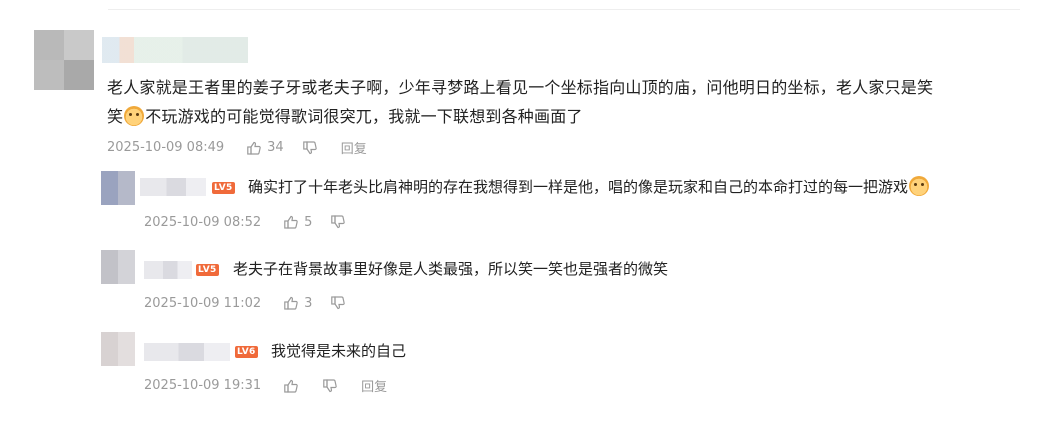 This screenshot has height=422, width=1042. I want to click on reply-text-content: 我觉得是未来的自己, so click(339, 351).